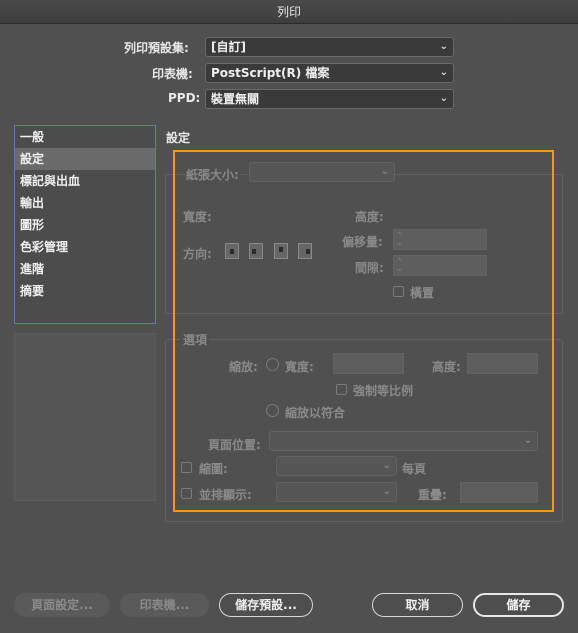 The height and width of the screenshot is (633, 578). Describe the element at coordinates (228, 47) in the screenshot. I see `preset-value: [自訂]` at that location.